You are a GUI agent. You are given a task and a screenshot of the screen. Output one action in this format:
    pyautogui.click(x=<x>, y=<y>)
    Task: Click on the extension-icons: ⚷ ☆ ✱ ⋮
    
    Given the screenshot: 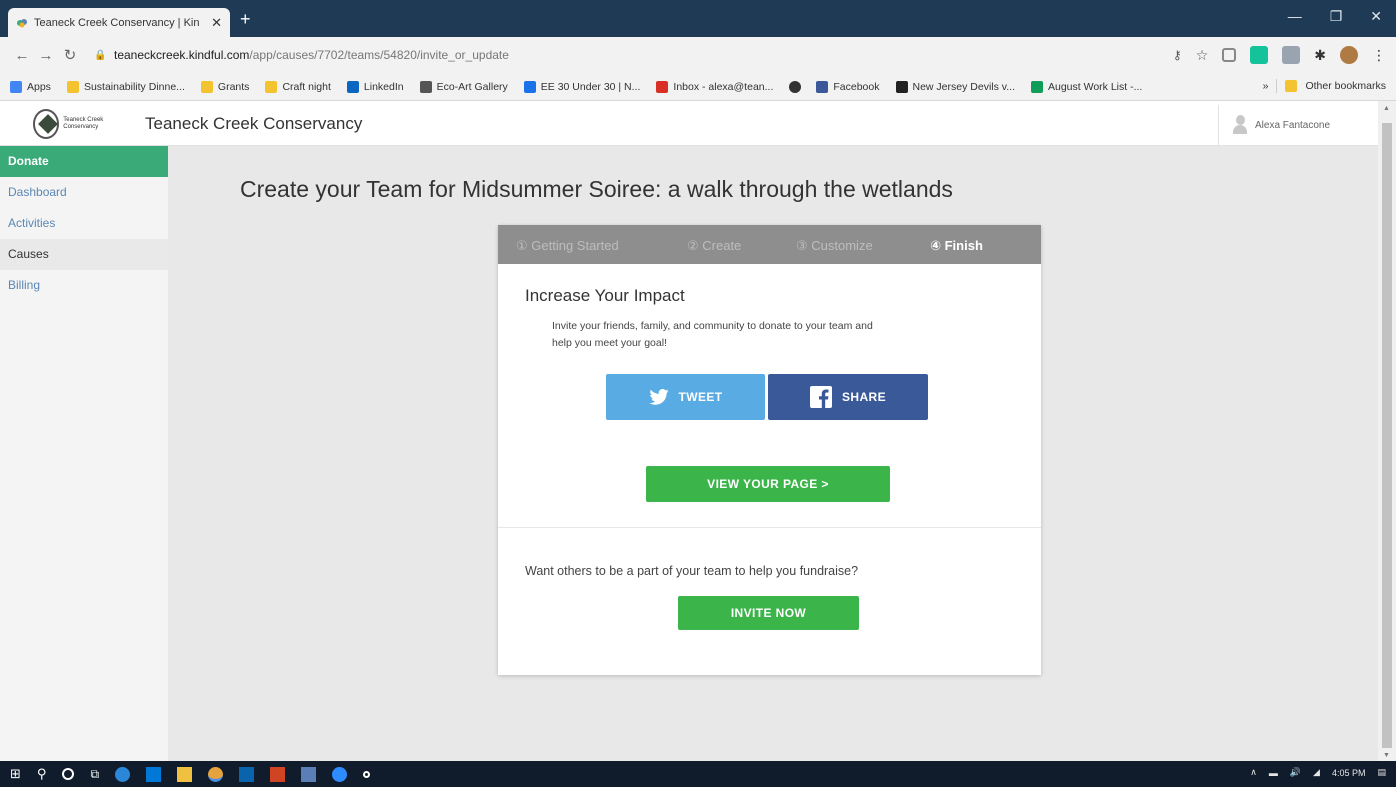 What is the action you would take?
    pyautogui.click(x=1279, y=55)
    